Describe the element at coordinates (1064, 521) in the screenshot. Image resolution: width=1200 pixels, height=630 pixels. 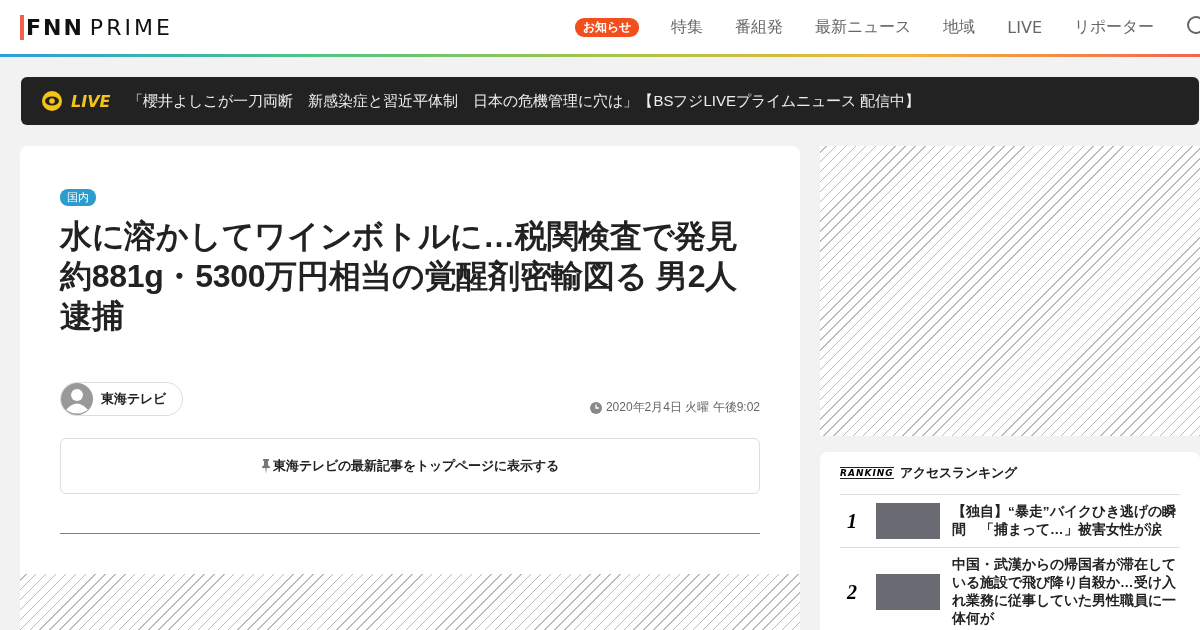
I see `ranking-link: 【独自】“暴走”バイクひき逃げの瞬間 「捕まって…」被害女性が涙` at that location.